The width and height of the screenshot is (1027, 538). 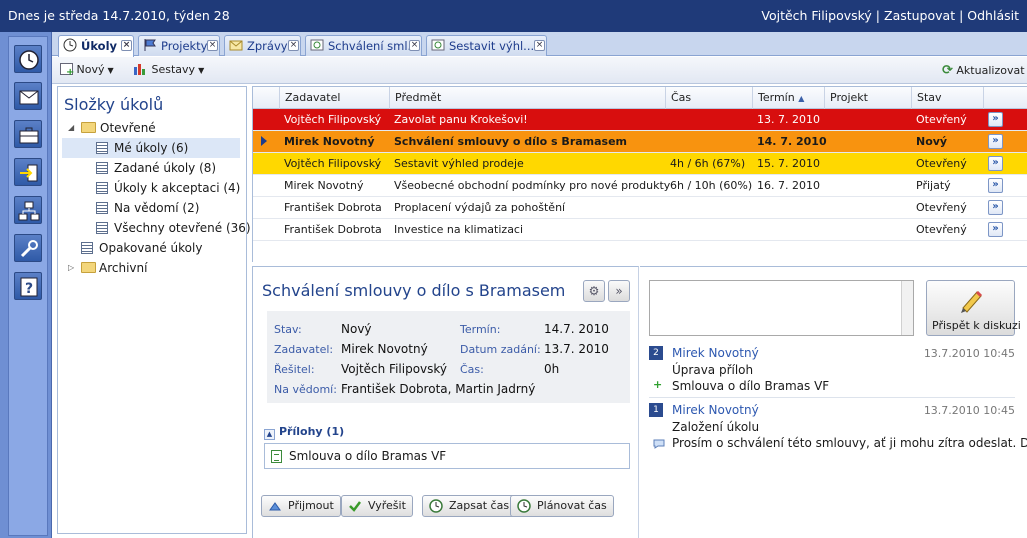 I want to click on column-header-time: Čas, so click(x=708, y=98).